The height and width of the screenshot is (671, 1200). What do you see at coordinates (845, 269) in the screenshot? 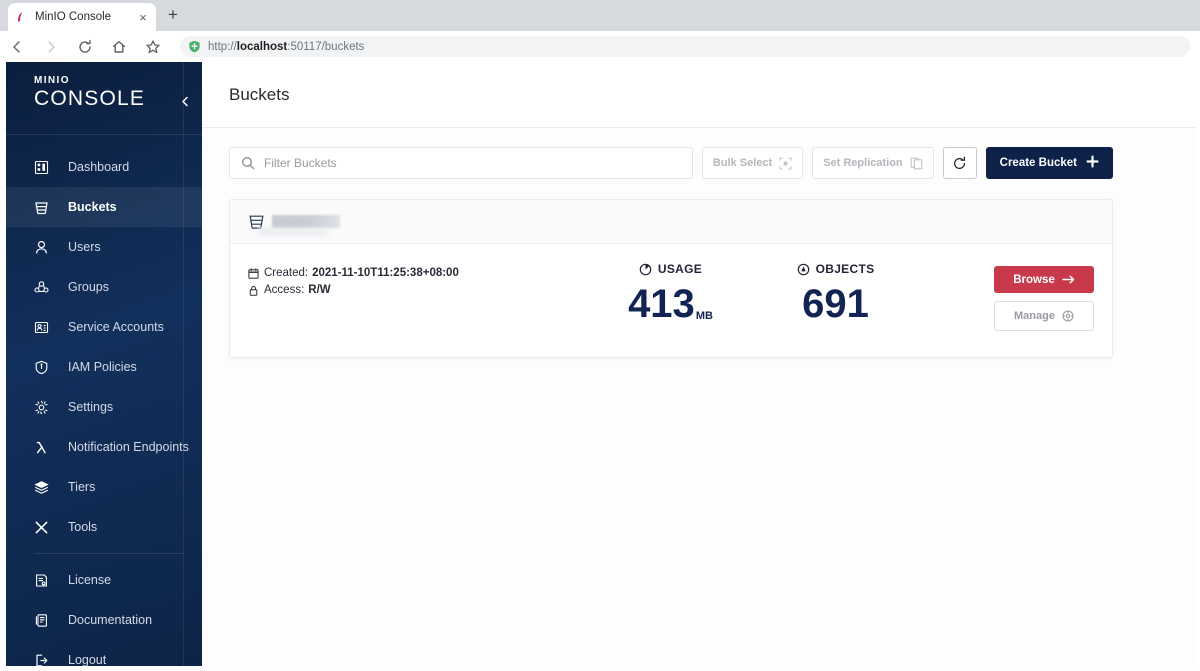
I see `objects-label: OBJECTS` at bounding box center [845, 269].